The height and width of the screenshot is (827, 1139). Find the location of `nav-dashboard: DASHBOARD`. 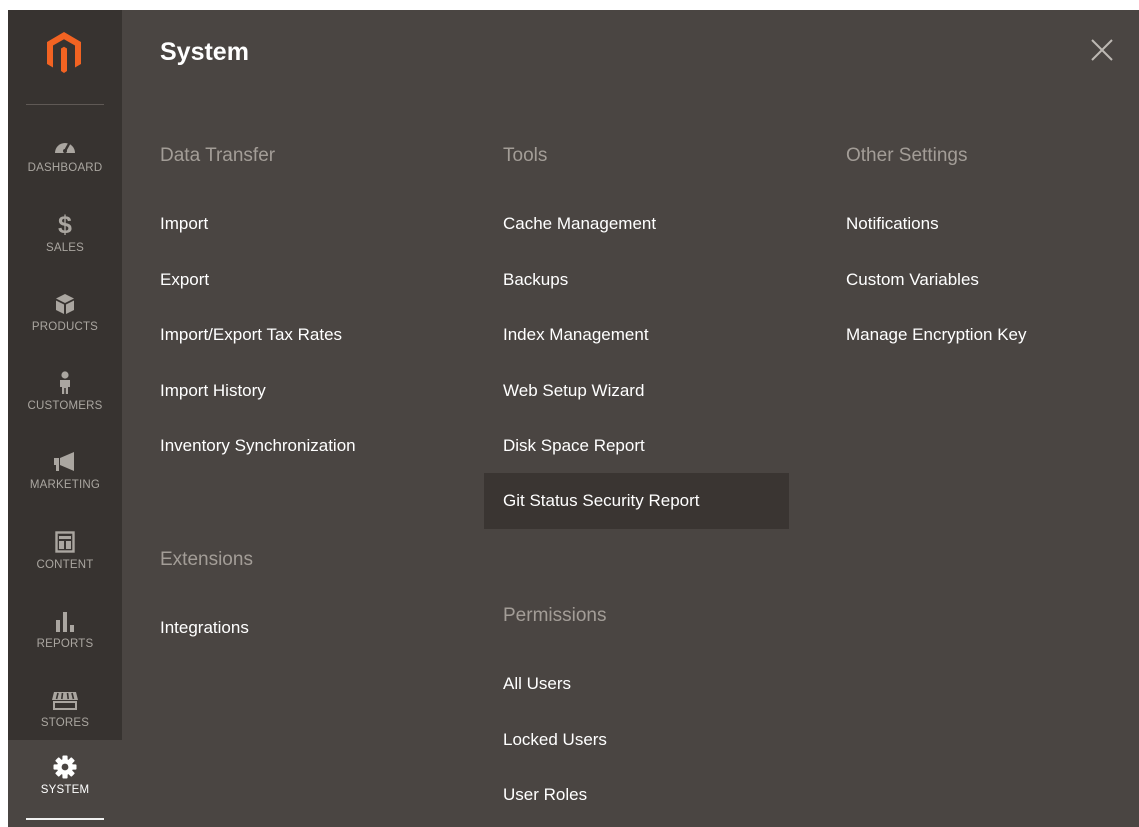

nav-dashboard: DASHBOARD is located at coordinates (65, 158).